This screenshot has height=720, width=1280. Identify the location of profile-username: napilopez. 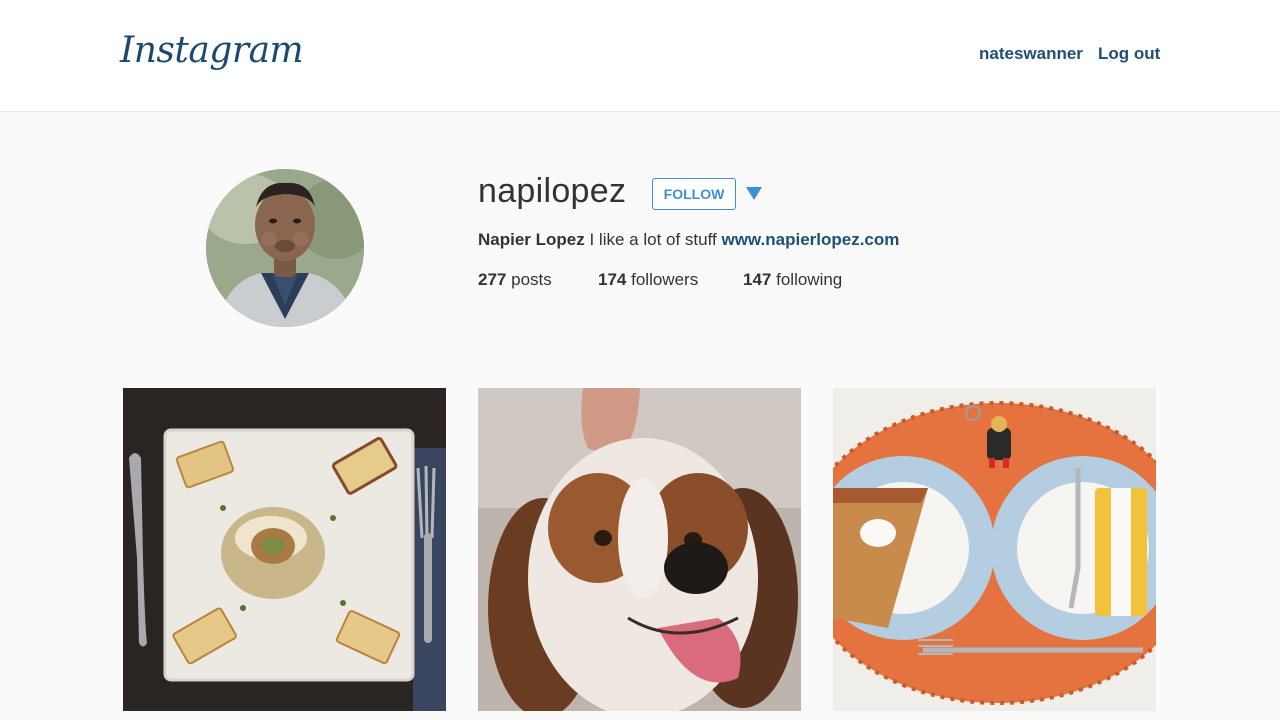
(552, 191).